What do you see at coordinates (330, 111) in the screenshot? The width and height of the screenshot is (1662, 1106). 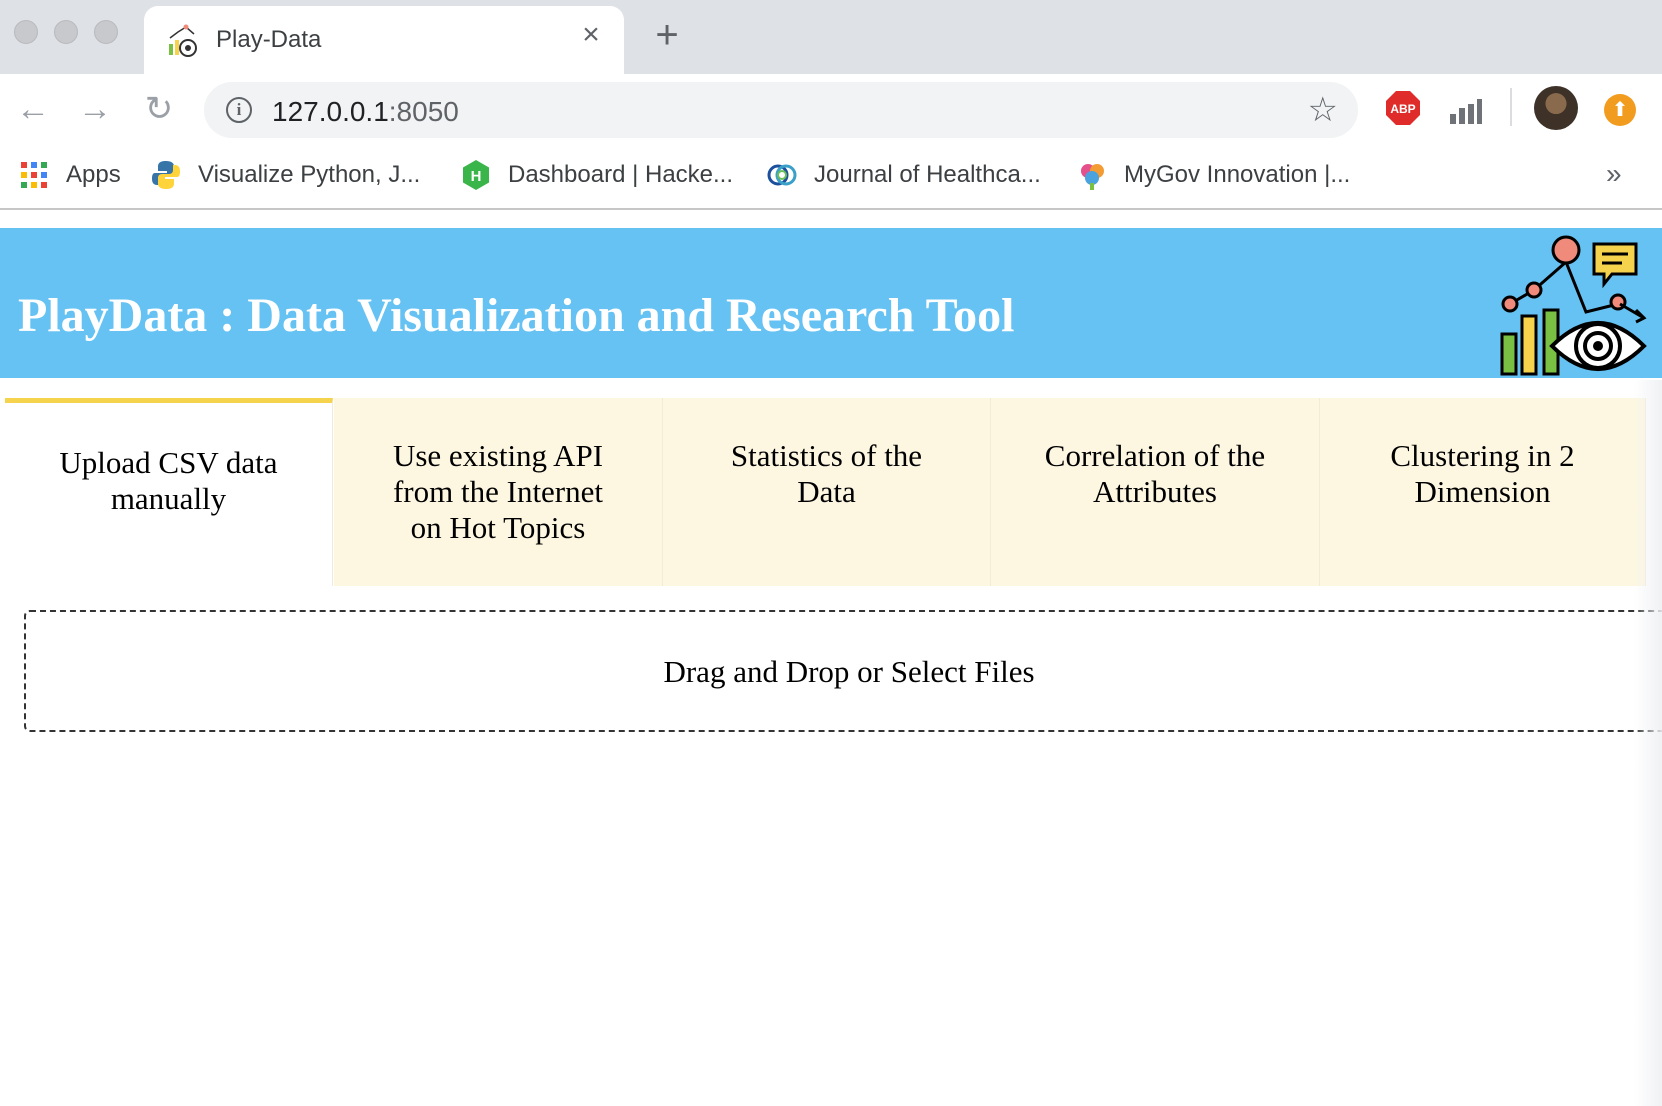 I see `url-host: 127.0.0.1` at bounding box center [330, 111].